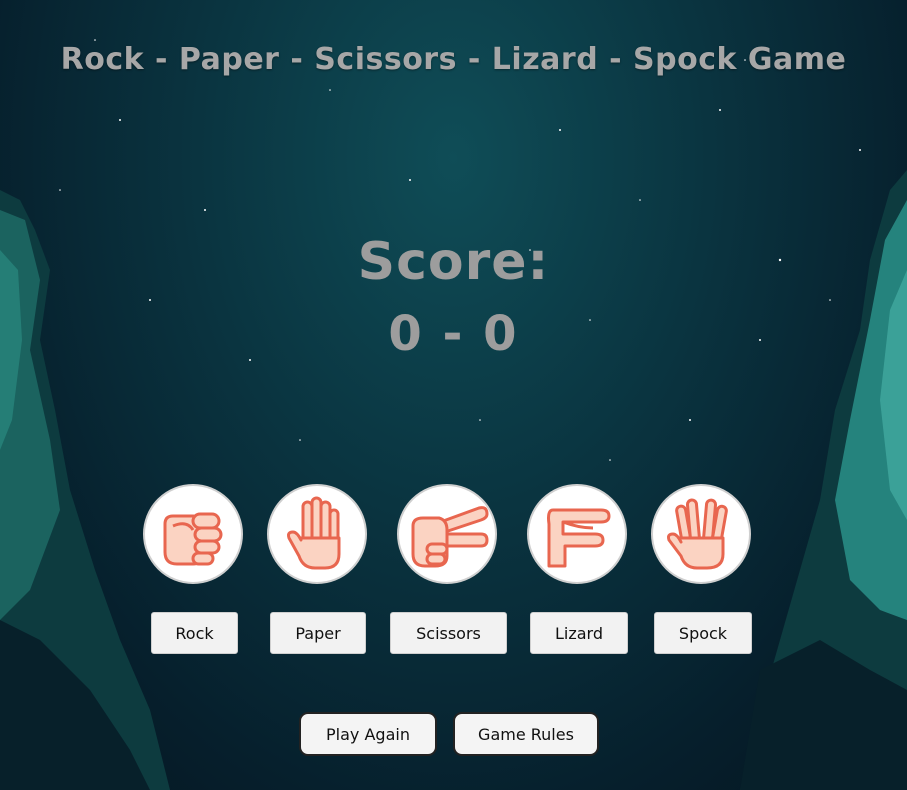  Describe the element at coordinates (318, 633) in the screenshot. I see `paper-button: Paper` at that location.